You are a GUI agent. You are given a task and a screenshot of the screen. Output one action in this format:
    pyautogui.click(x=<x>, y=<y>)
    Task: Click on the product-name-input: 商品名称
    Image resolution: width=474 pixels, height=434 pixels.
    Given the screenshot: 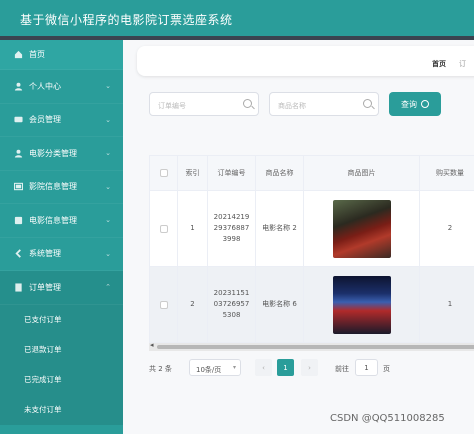 What is the action you would take?
    pyautogui.click(x=324, y=104)
    